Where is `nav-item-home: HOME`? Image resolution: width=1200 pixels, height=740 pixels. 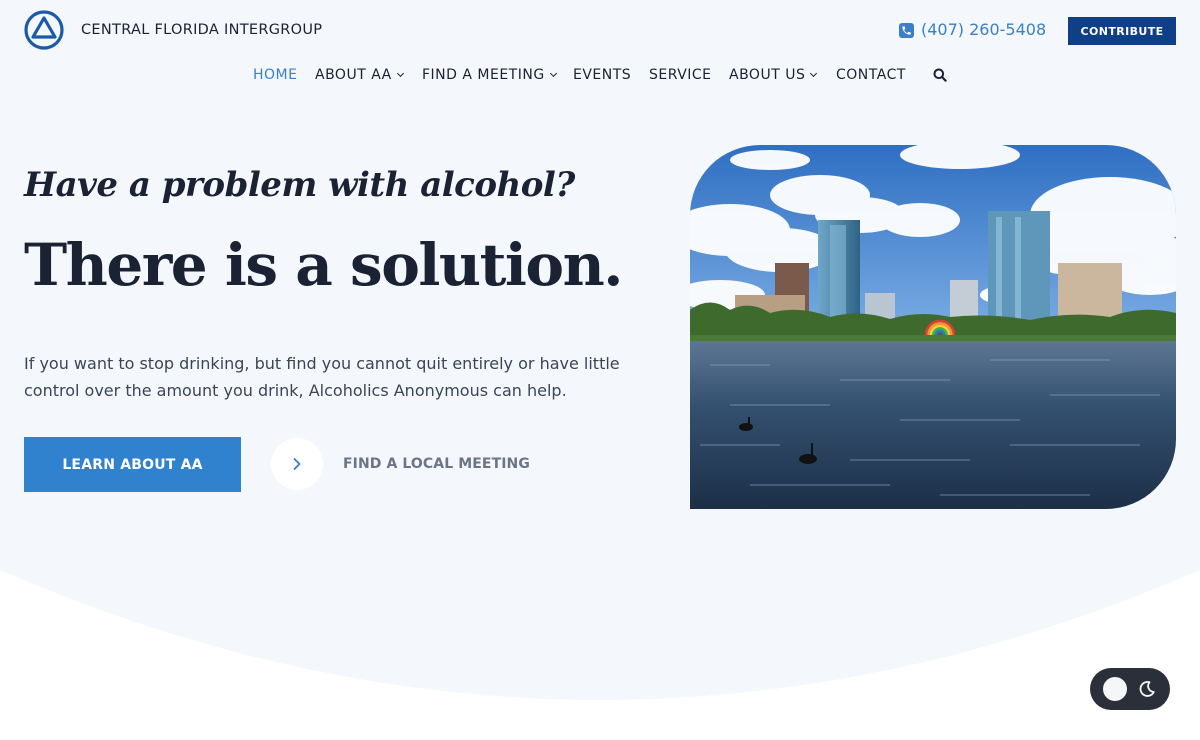 nav-item-home: HOME is located at coordinates (275, 75).